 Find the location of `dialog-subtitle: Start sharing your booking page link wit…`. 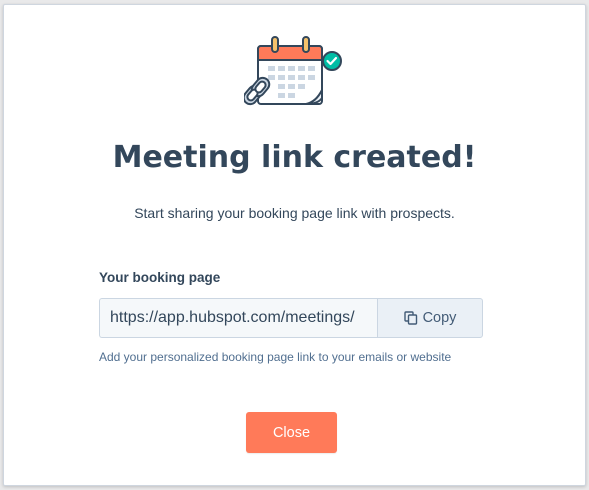

dialog-subtitle: Start sharing your booking page link wit… is located at coordinates (294, 213).